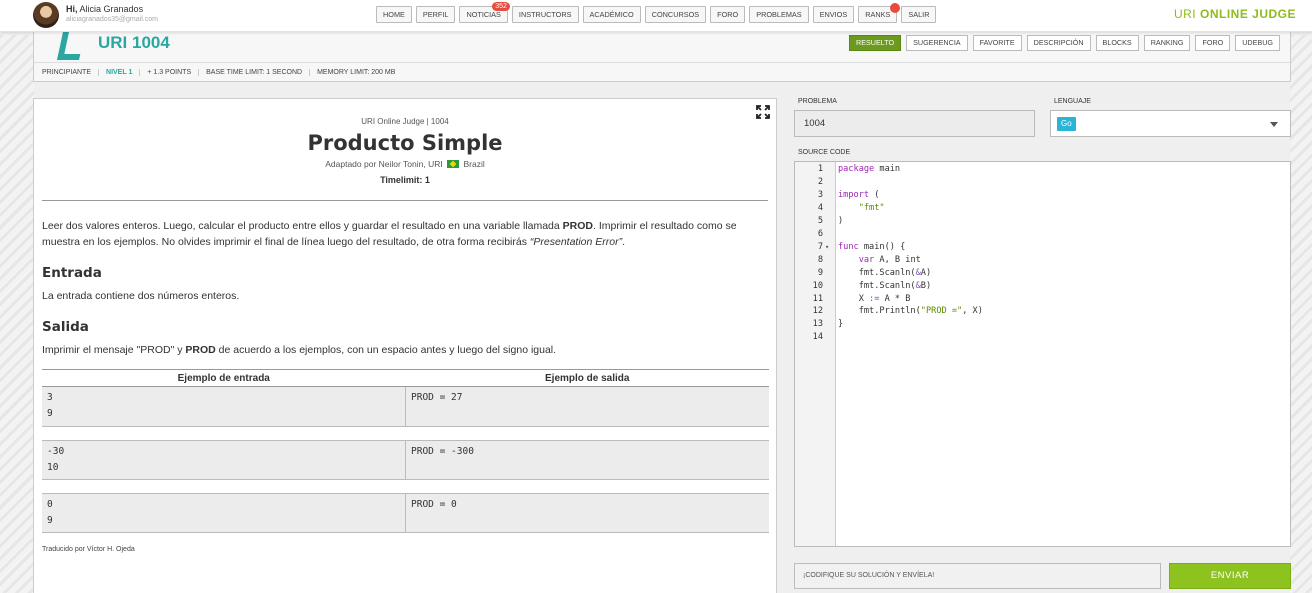  I want to click on tab-favorite: FAVORITE, so click(997, 43).